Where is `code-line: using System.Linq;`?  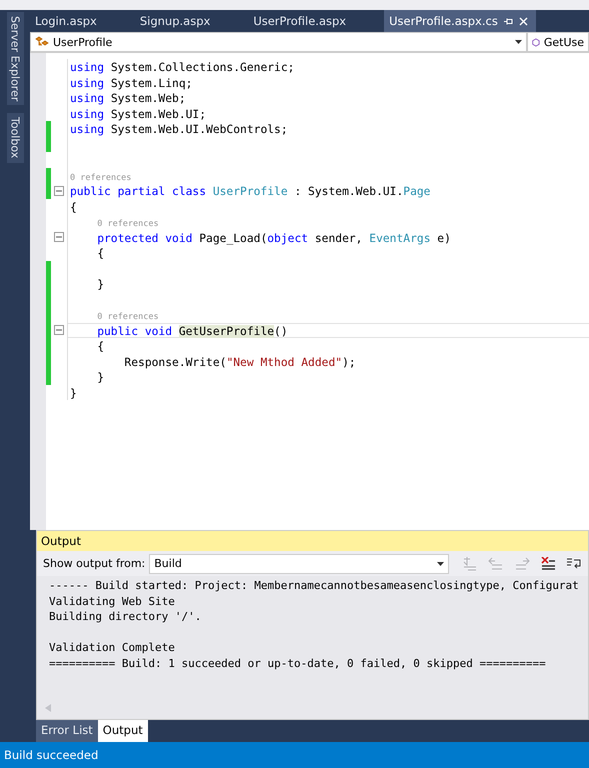
code-line: using System.Linq; is located at coordinates (131, 83).